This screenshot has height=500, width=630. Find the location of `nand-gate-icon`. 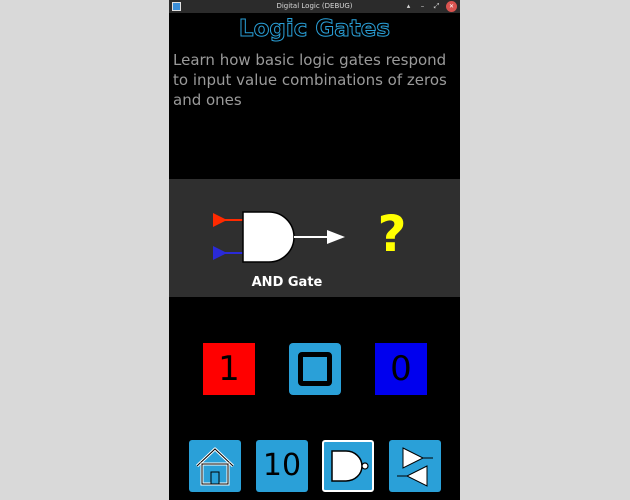

nand-gate-icon is located at coordinates (350, 466).